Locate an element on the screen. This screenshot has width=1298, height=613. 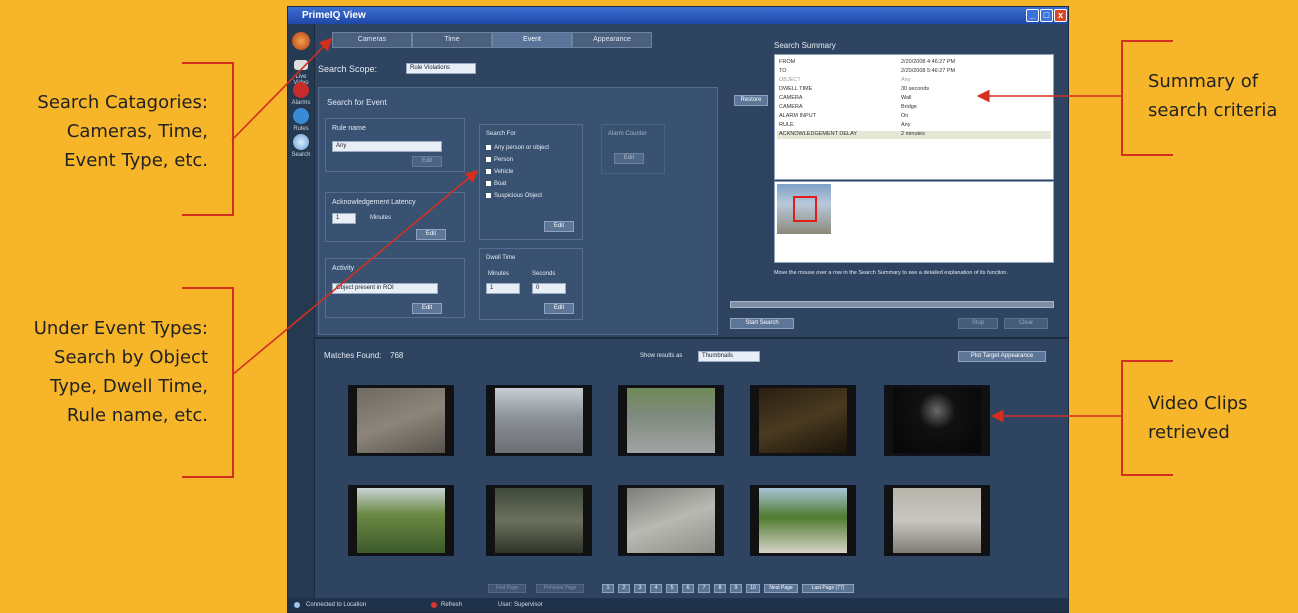
preview-thumbnail is located at coordinates (804, 209).